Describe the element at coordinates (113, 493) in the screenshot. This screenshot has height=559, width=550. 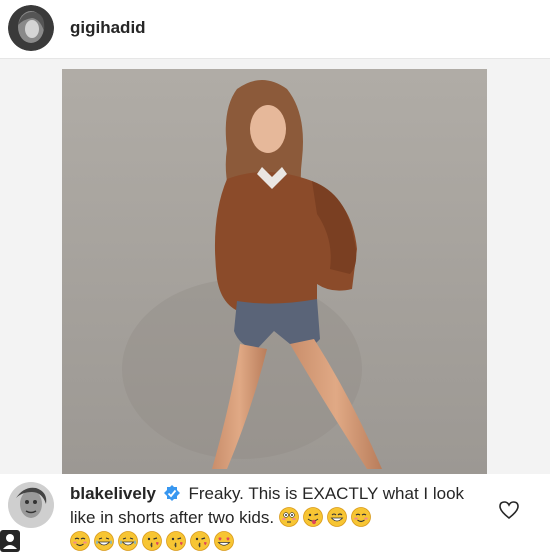
I see `comment-username: blakelively` at that location.